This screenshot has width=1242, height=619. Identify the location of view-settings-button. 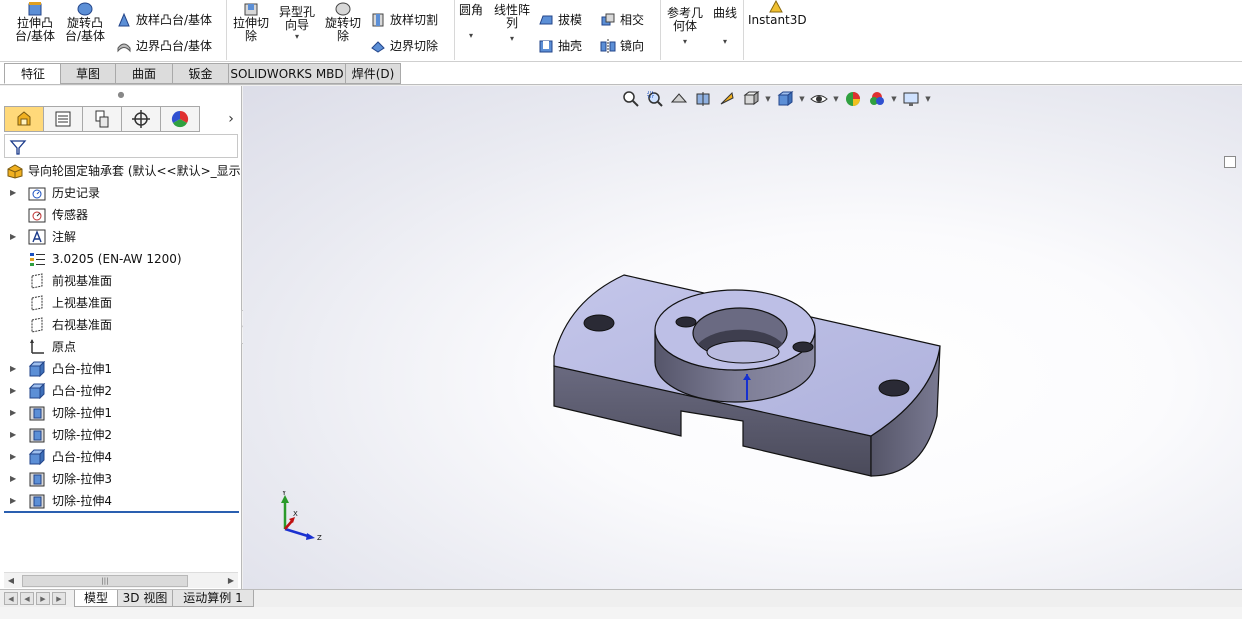
(911, 99).